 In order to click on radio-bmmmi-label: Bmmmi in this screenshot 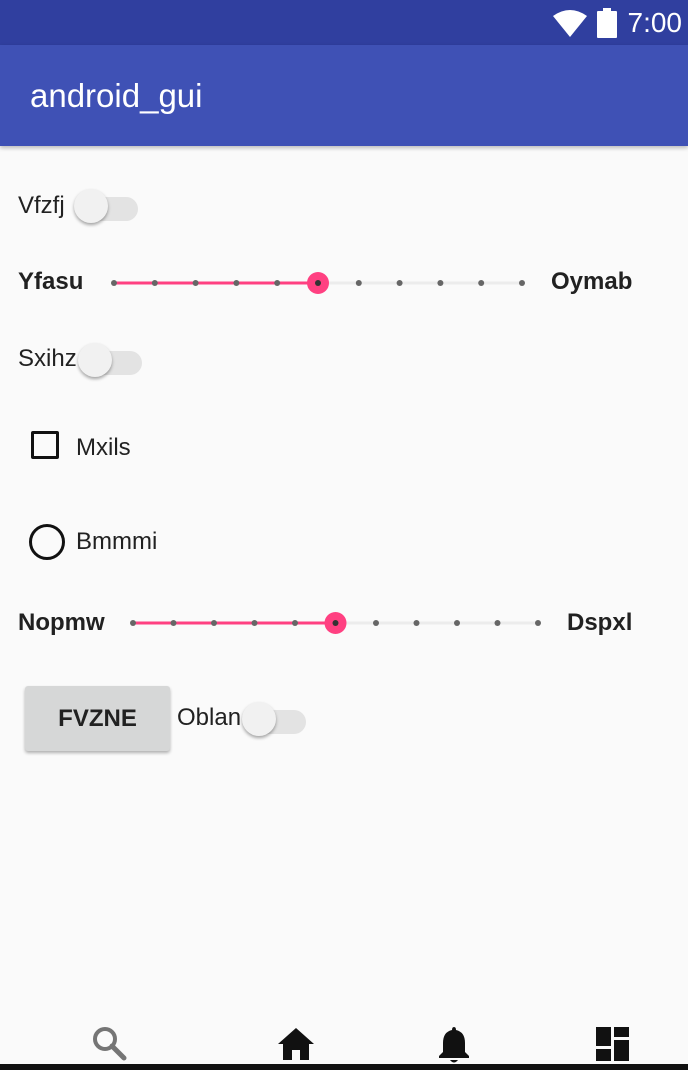, I will do `click(117, 541)`.